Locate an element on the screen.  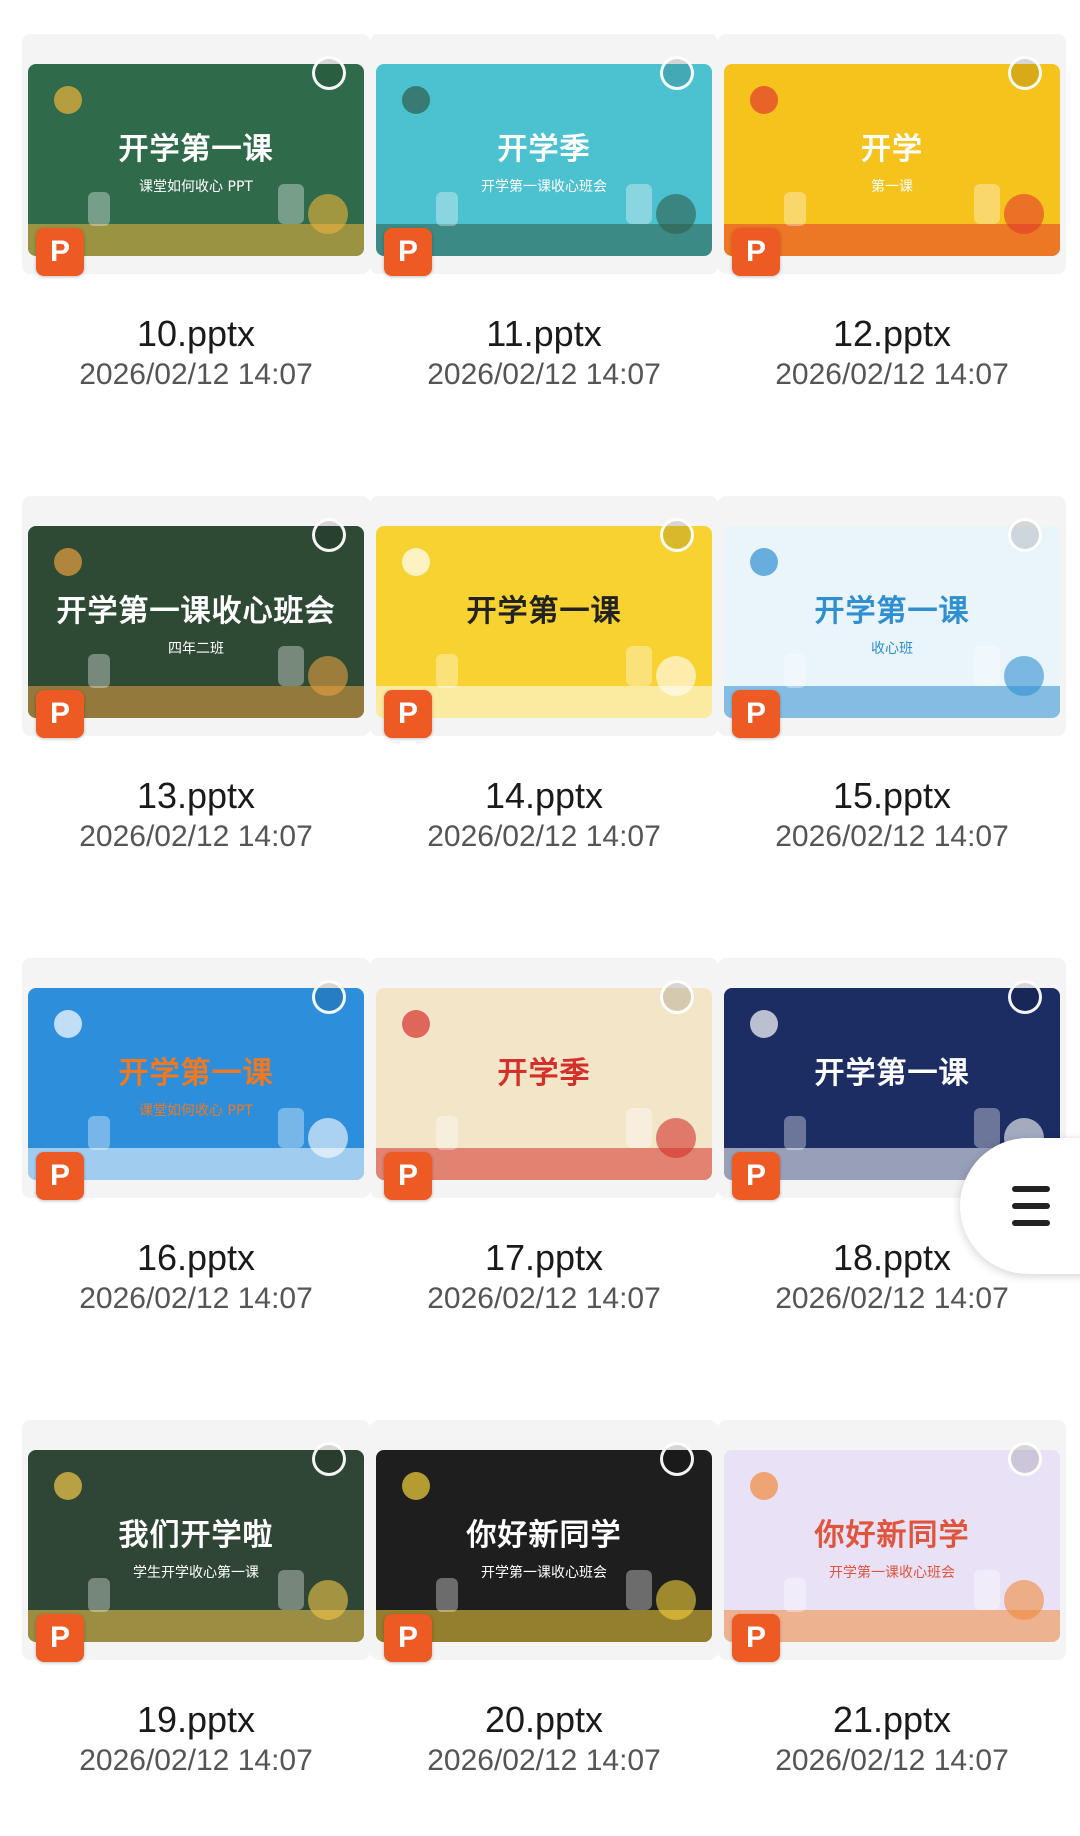
file-card: 开学季 开学第一课收心班会 P 11.pptx 2026/02/12 14:07 is located at coordinates (544, 244).